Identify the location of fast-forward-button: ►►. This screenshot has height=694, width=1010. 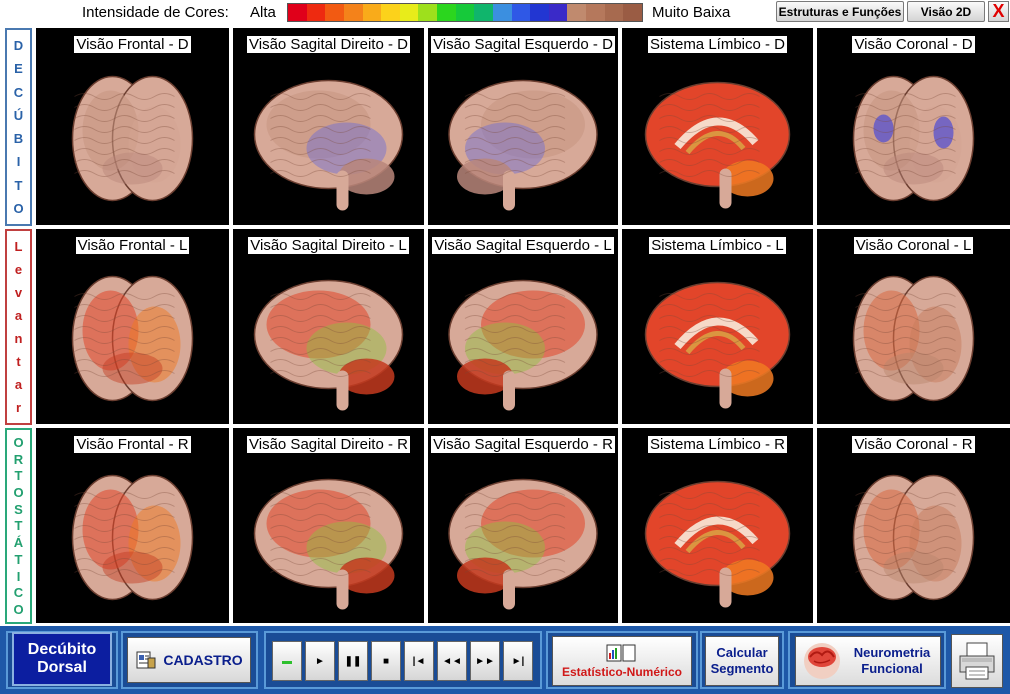
(485, 661).